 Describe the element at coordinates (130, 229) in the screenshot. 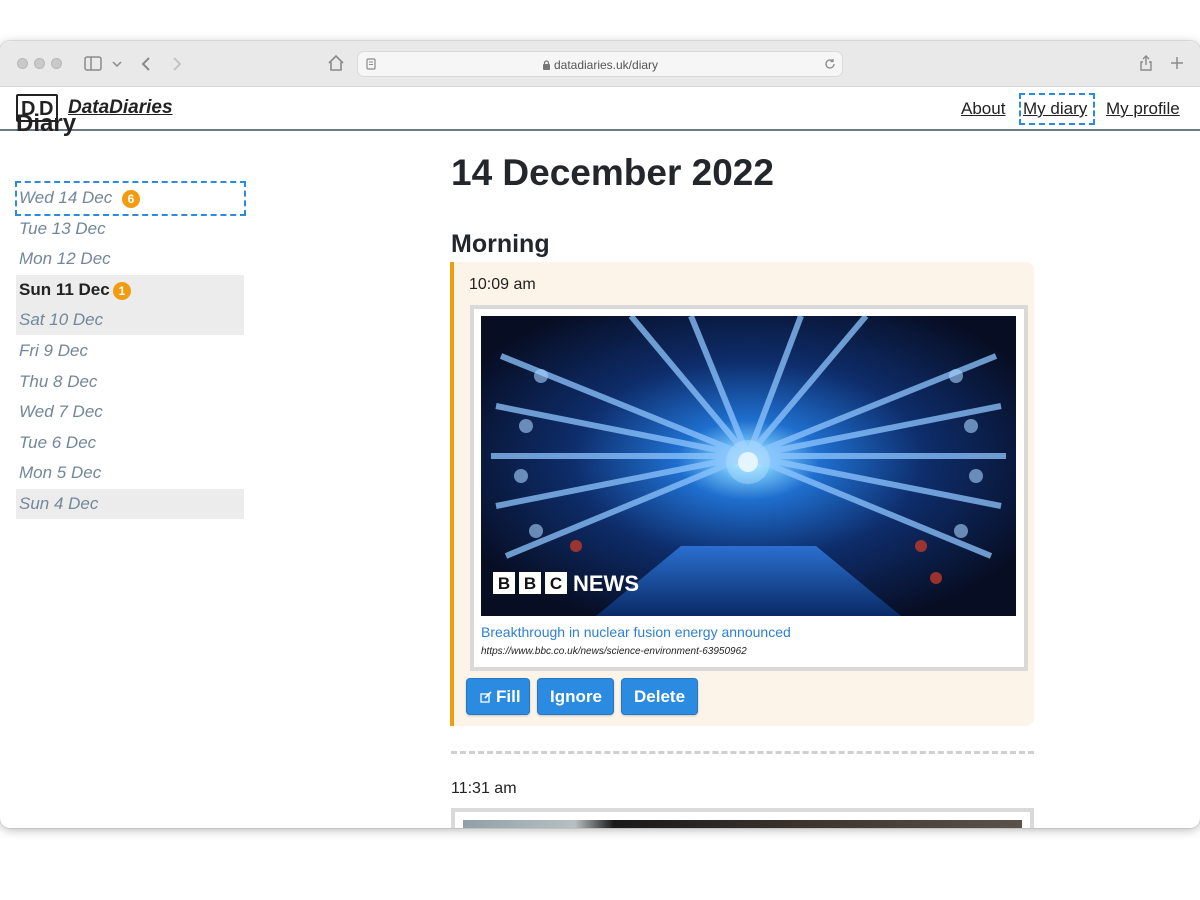

I see `sidebar-item-tue-13-dec: Tue 13 Dec` at that location.